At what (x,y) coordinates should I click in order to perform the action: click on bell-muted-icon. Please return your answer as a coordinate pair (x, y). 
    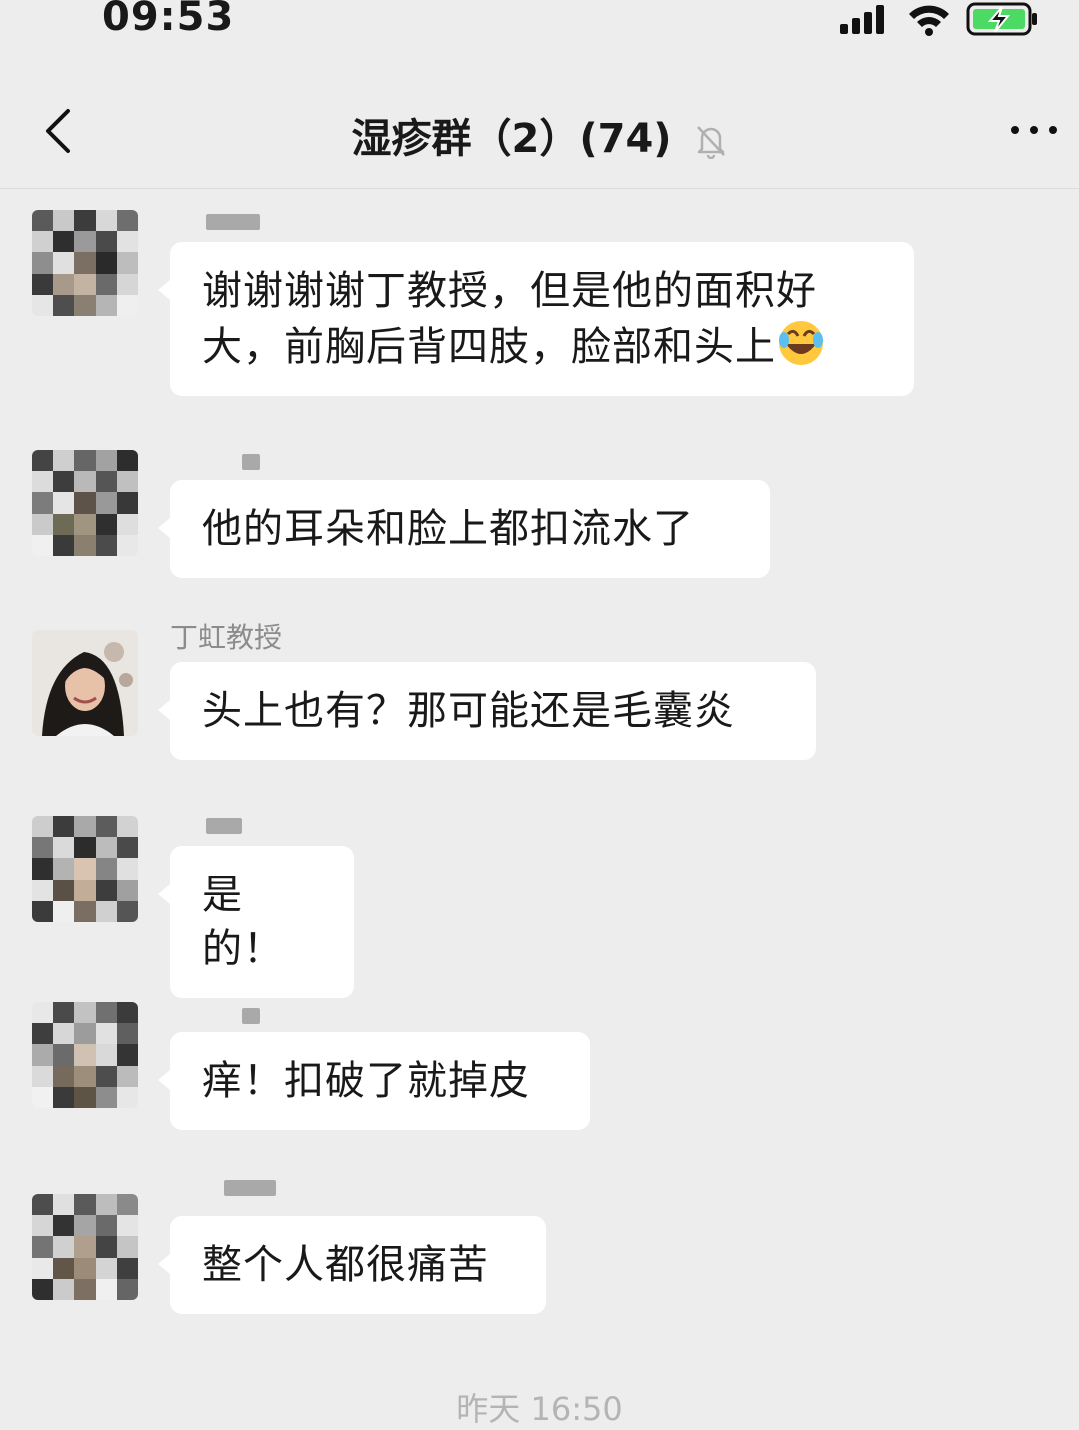
    Looking at the image, I should click on (710, 142).